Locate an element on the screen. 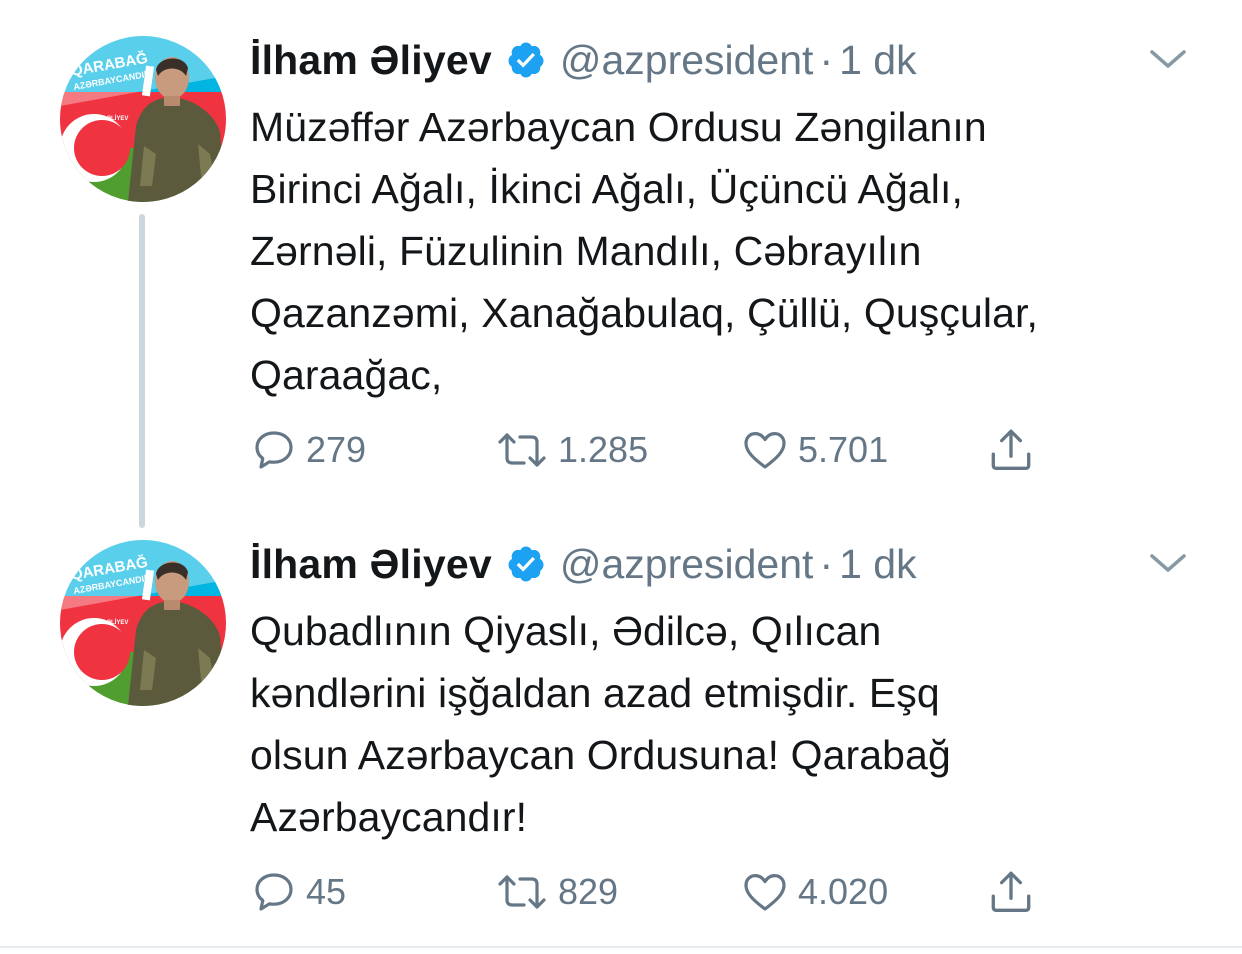  tweet-actions: 45 829 4.020 is located at coordinates (650, 892).